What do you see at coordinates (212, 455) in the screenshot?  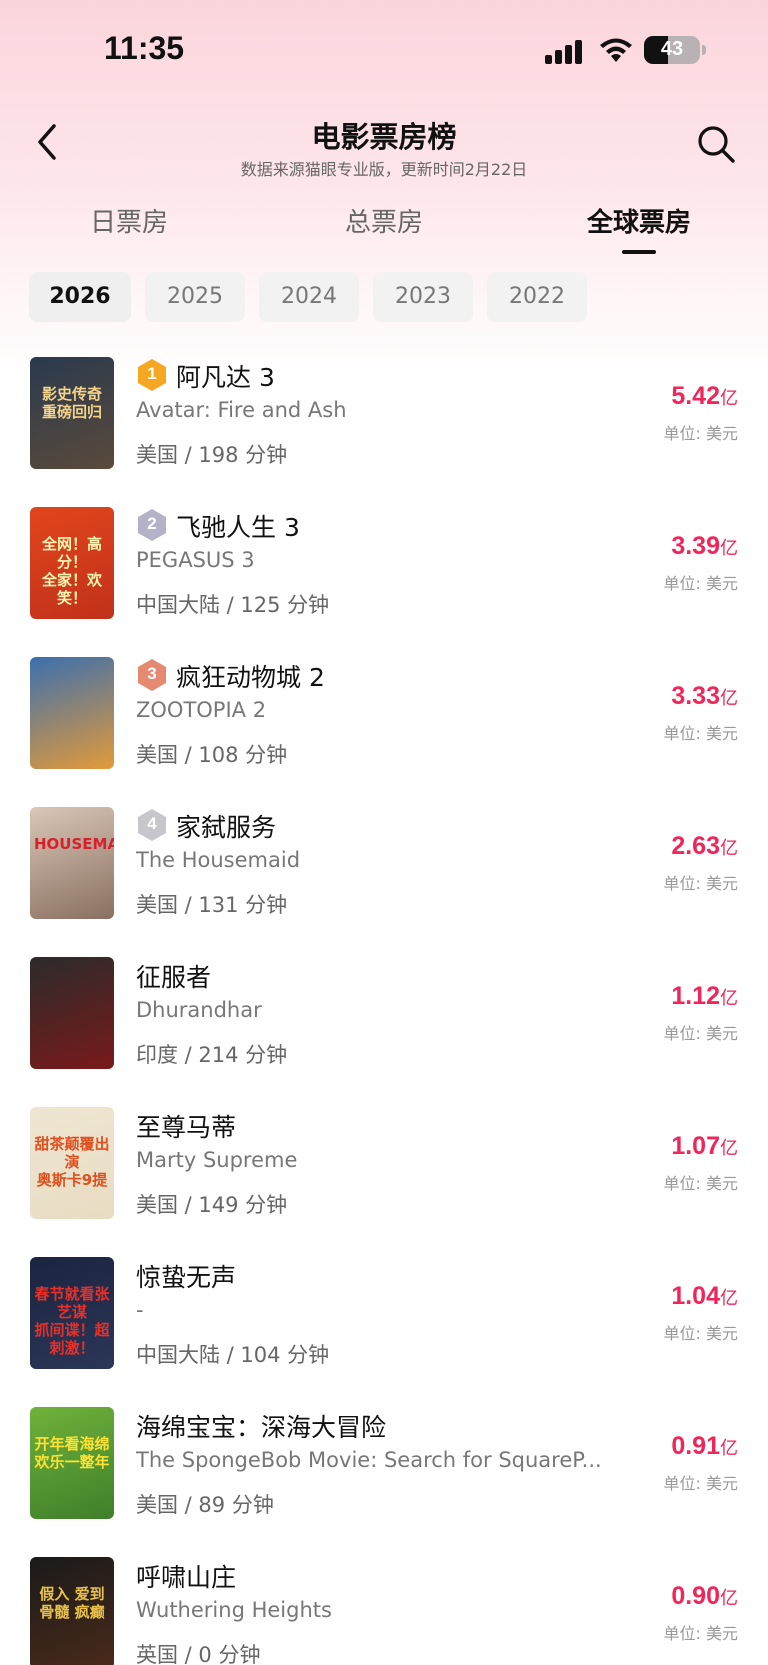 I see `movie-region-duration: 美国 / 198 分钟` at bounding box center [212, 455].